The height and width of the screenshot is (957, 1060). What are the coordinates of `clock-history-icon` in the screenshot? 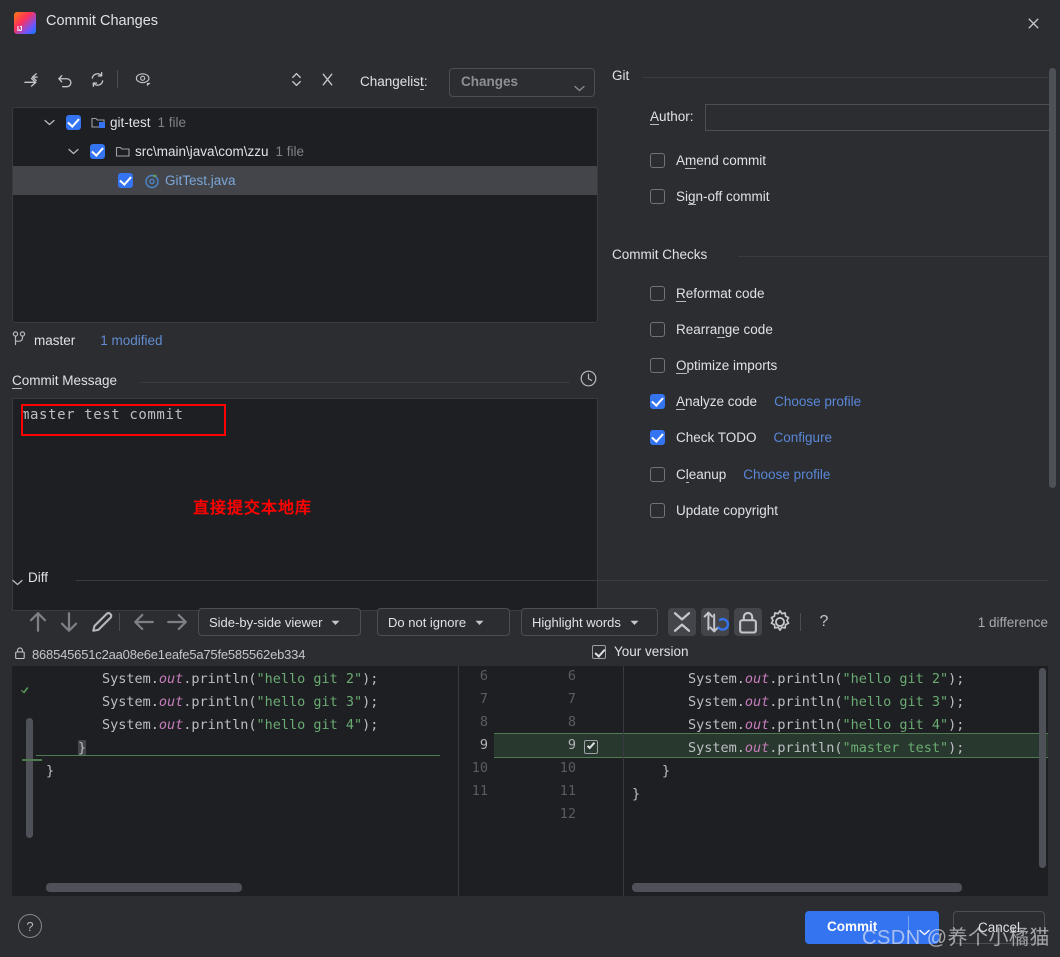 It's located at (588, 381).